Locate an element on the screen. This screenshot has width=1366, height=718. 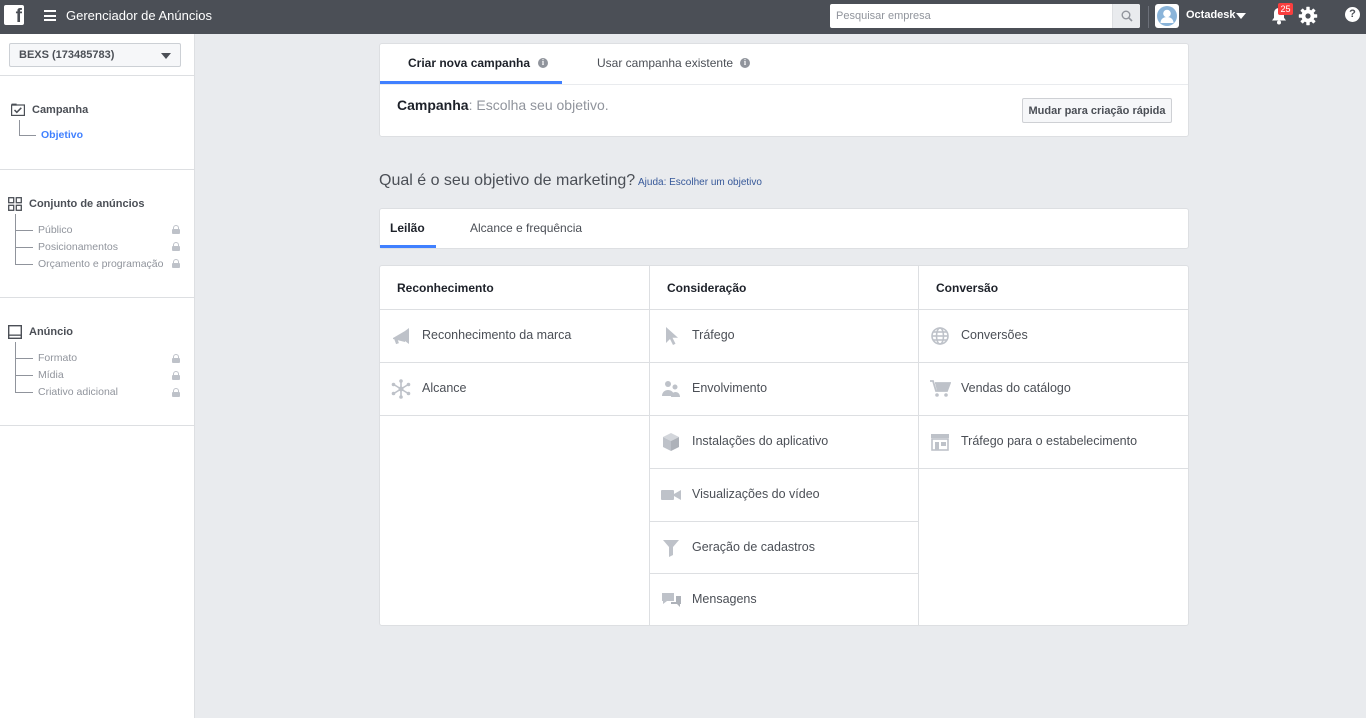
cursor-icon is located at coordinates (672, 336).